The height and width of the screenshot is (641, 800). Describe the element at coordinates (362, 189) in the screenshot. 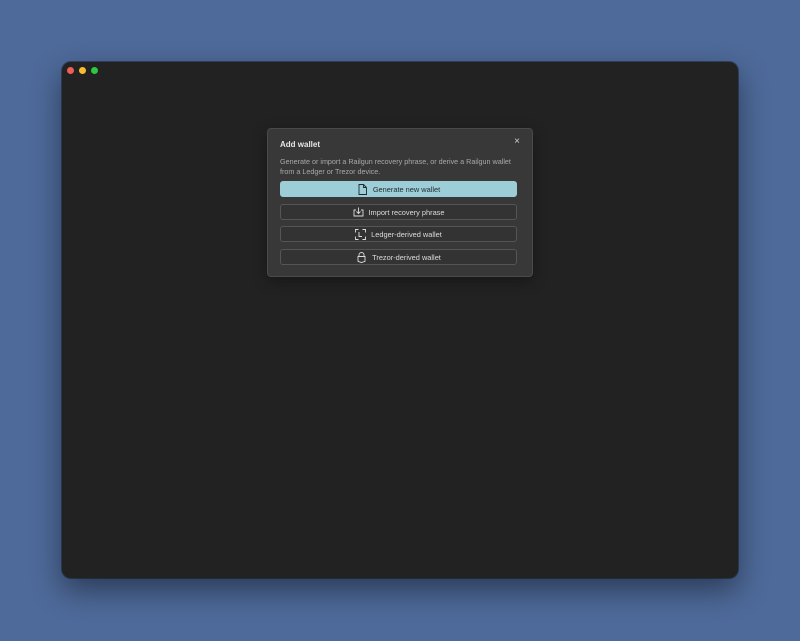

I see `document-icon` at that location.